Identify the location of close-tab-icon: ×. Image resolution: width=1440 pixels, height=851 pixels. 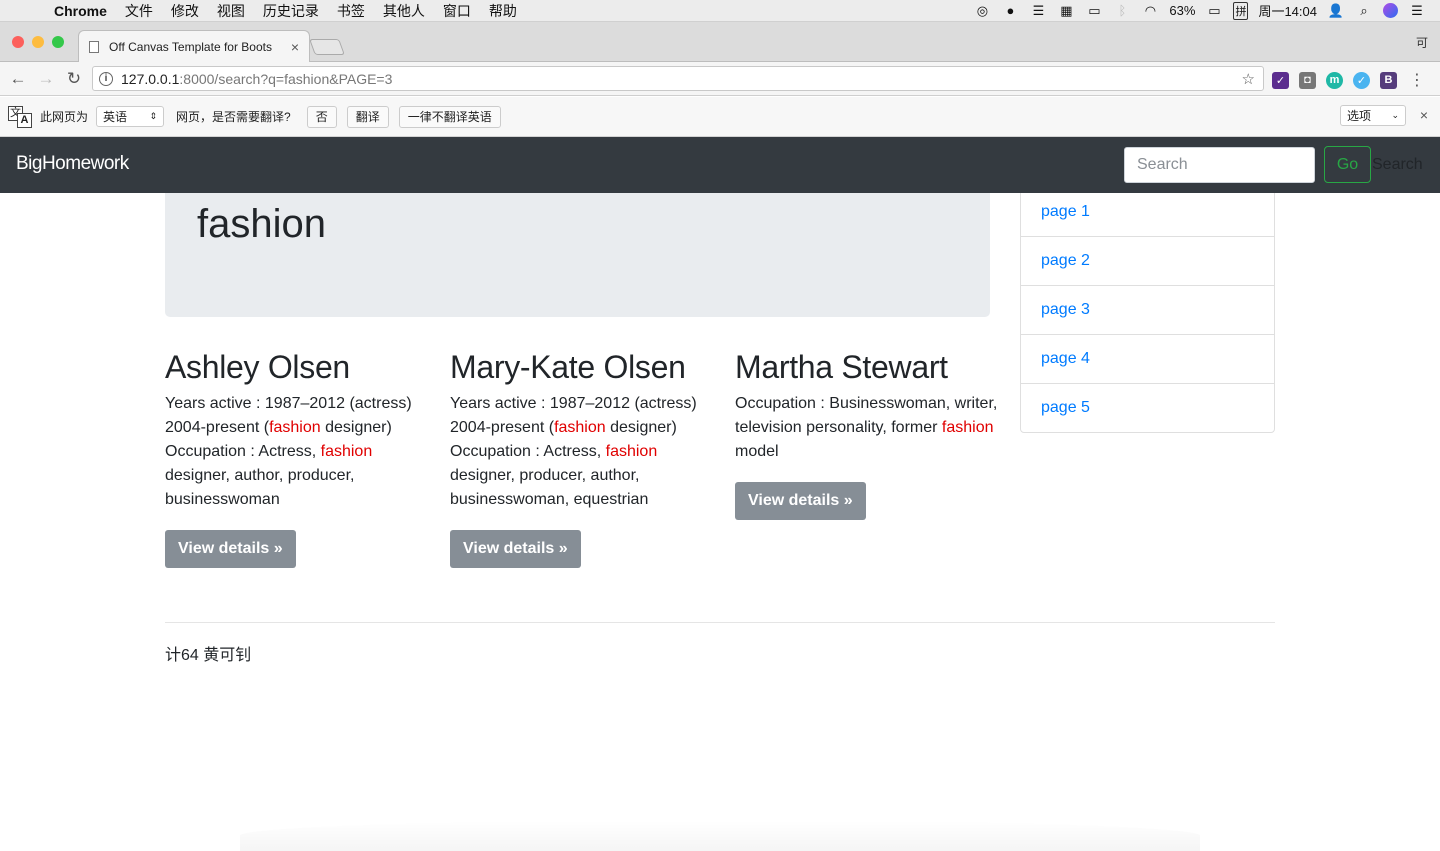
(295, 47).